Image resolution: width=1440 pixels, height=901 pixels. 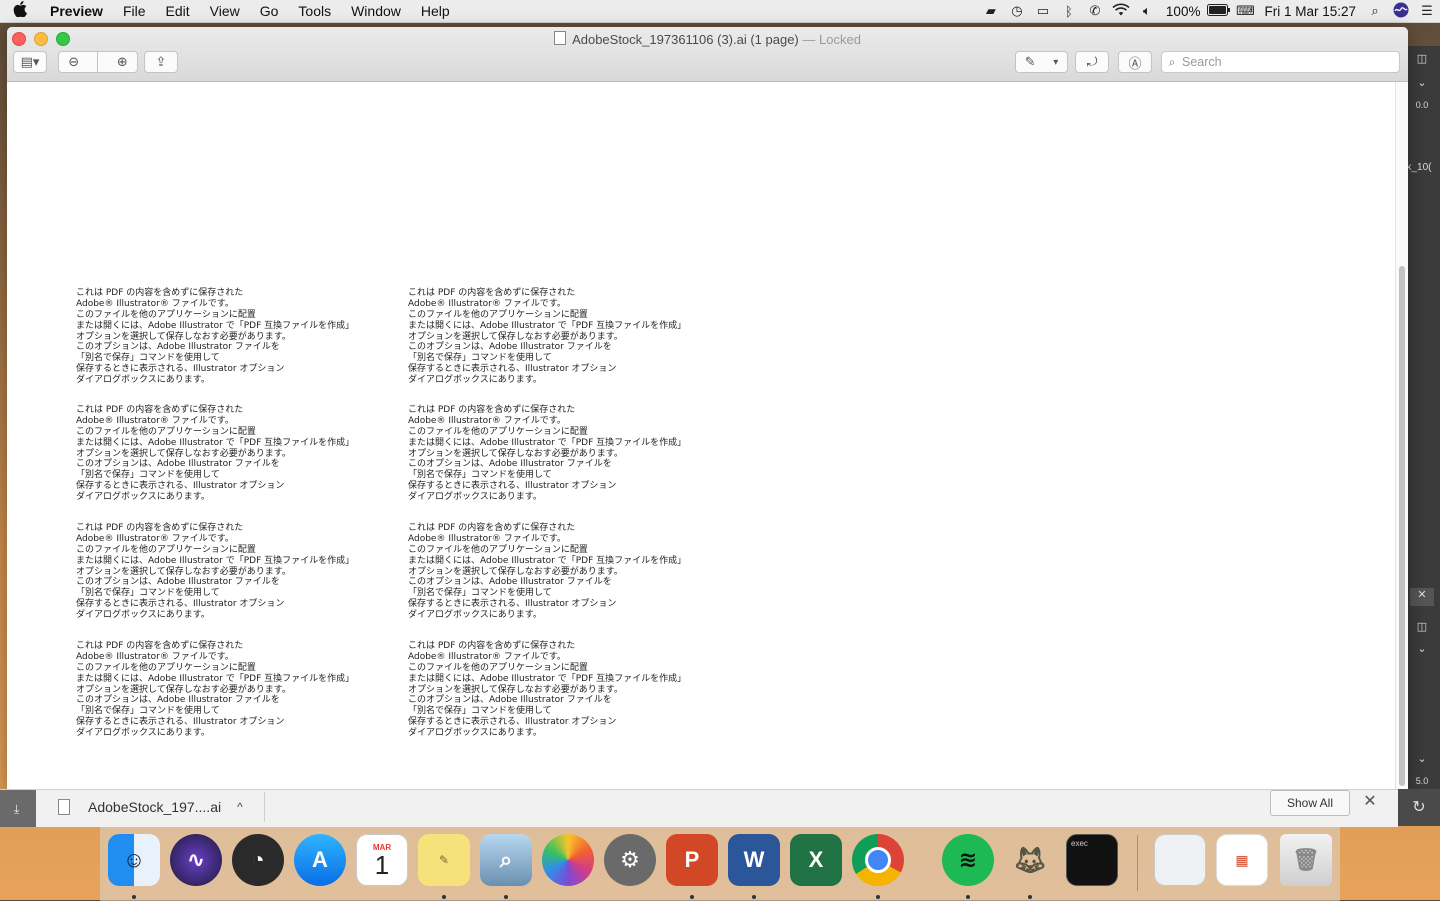 What do you see at coordinates (1280, 62) in the screenshot?
I see `search-field: ⌕ Search` at bounding box center [1280, 62].